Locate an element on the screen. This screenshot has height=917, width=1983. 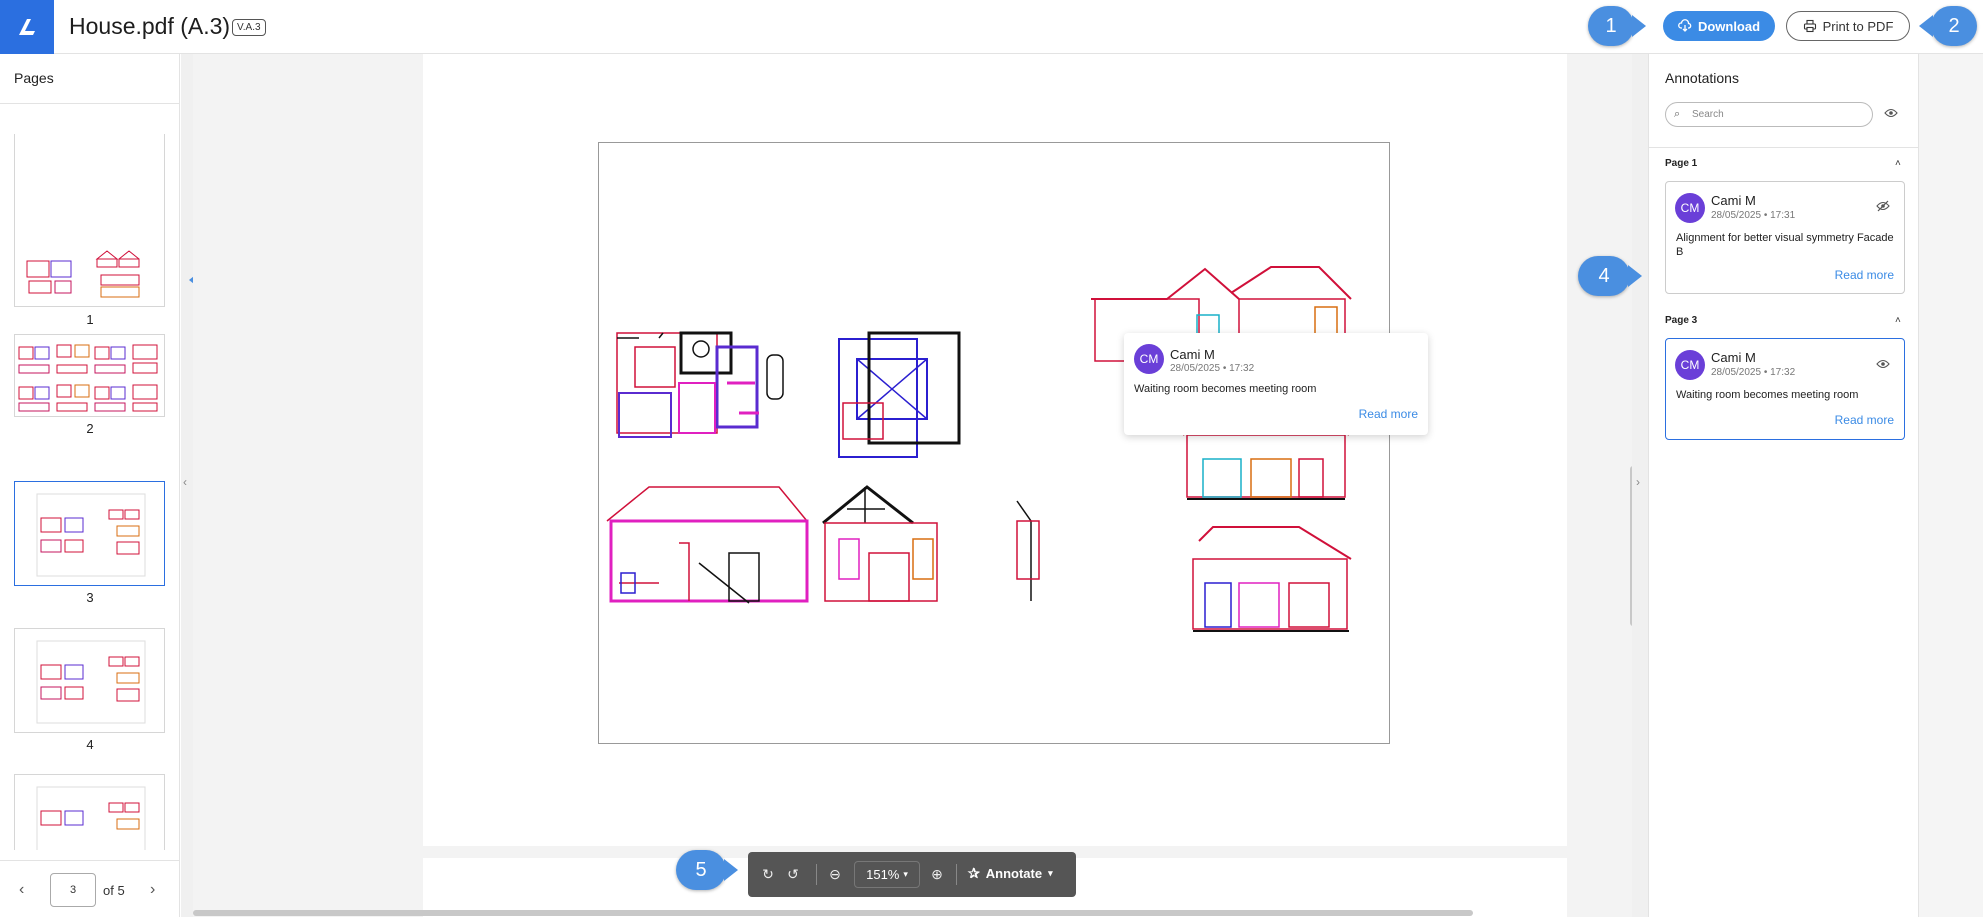
app-logo is located at coordinates (27, 27).